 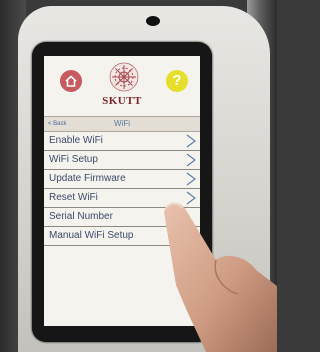 I want to click on nav-title: WiFi, so click(x=122, y=123).